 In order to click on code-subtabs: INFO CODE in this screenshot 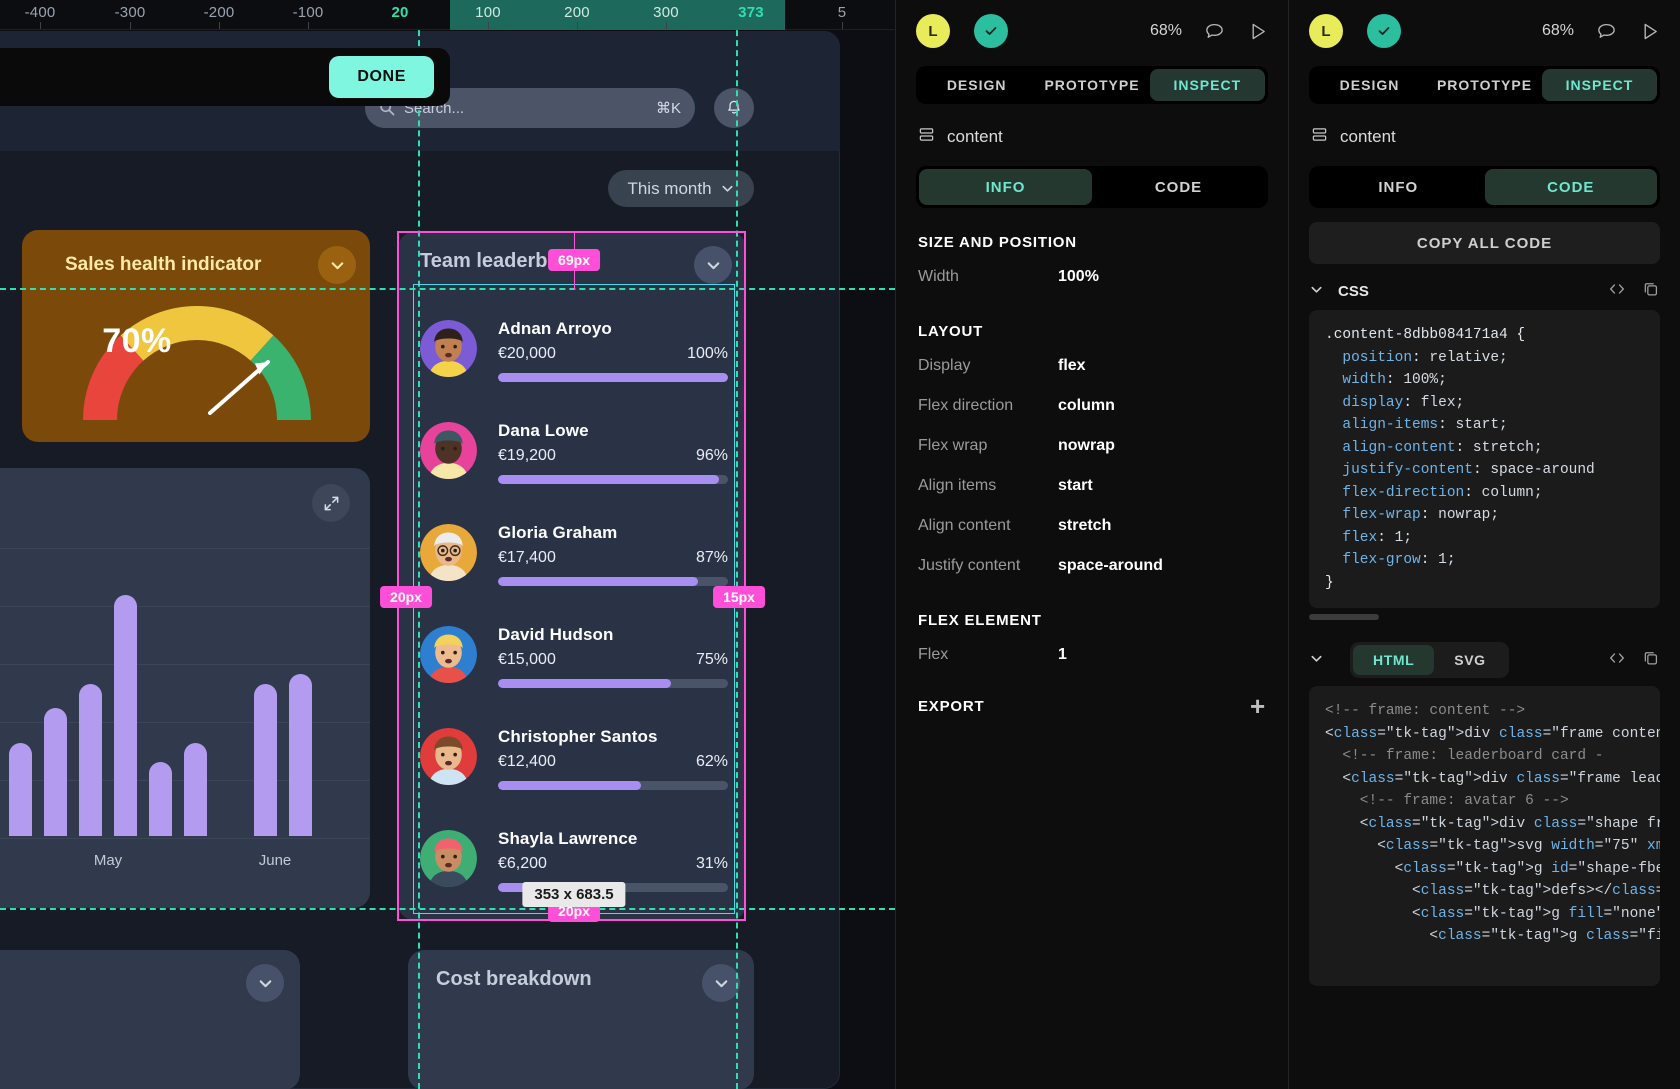, I will do `click(1484, 187)`.